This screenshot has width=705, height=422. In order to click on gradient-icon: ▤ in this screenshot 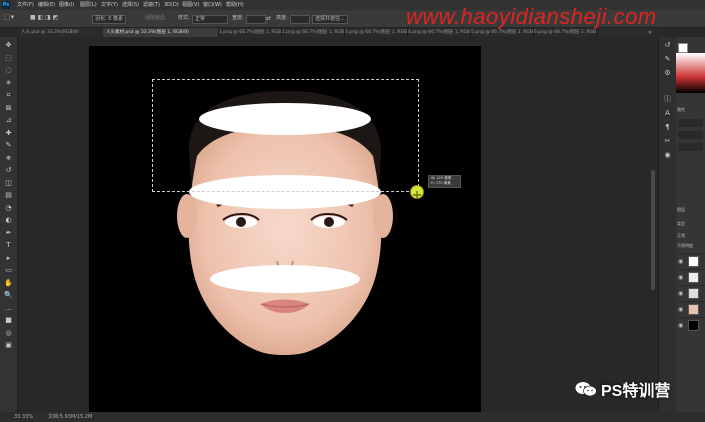, I will do `click(8, 195)`.